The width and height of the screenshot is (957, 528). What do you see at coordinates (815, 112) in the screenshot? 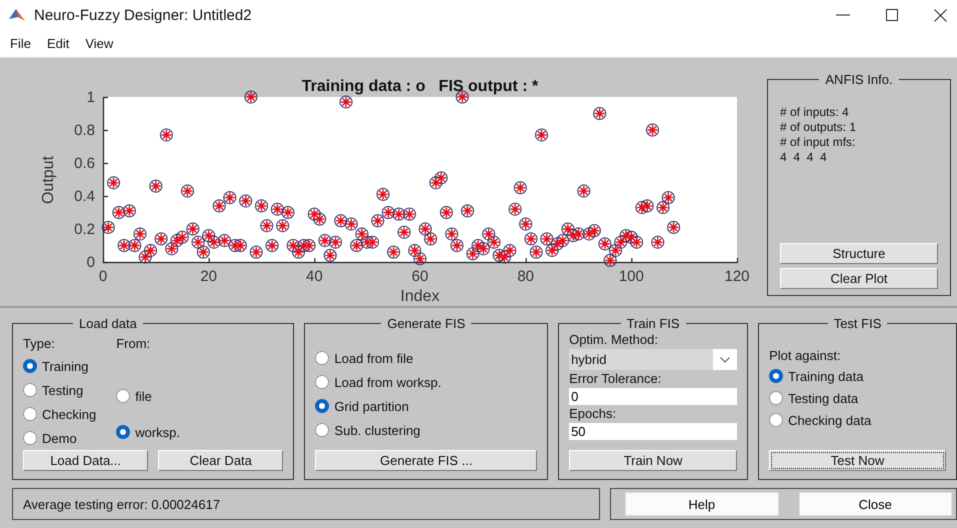
I see `info-text: # of inputs: 4` at bounding box center [815, 112].